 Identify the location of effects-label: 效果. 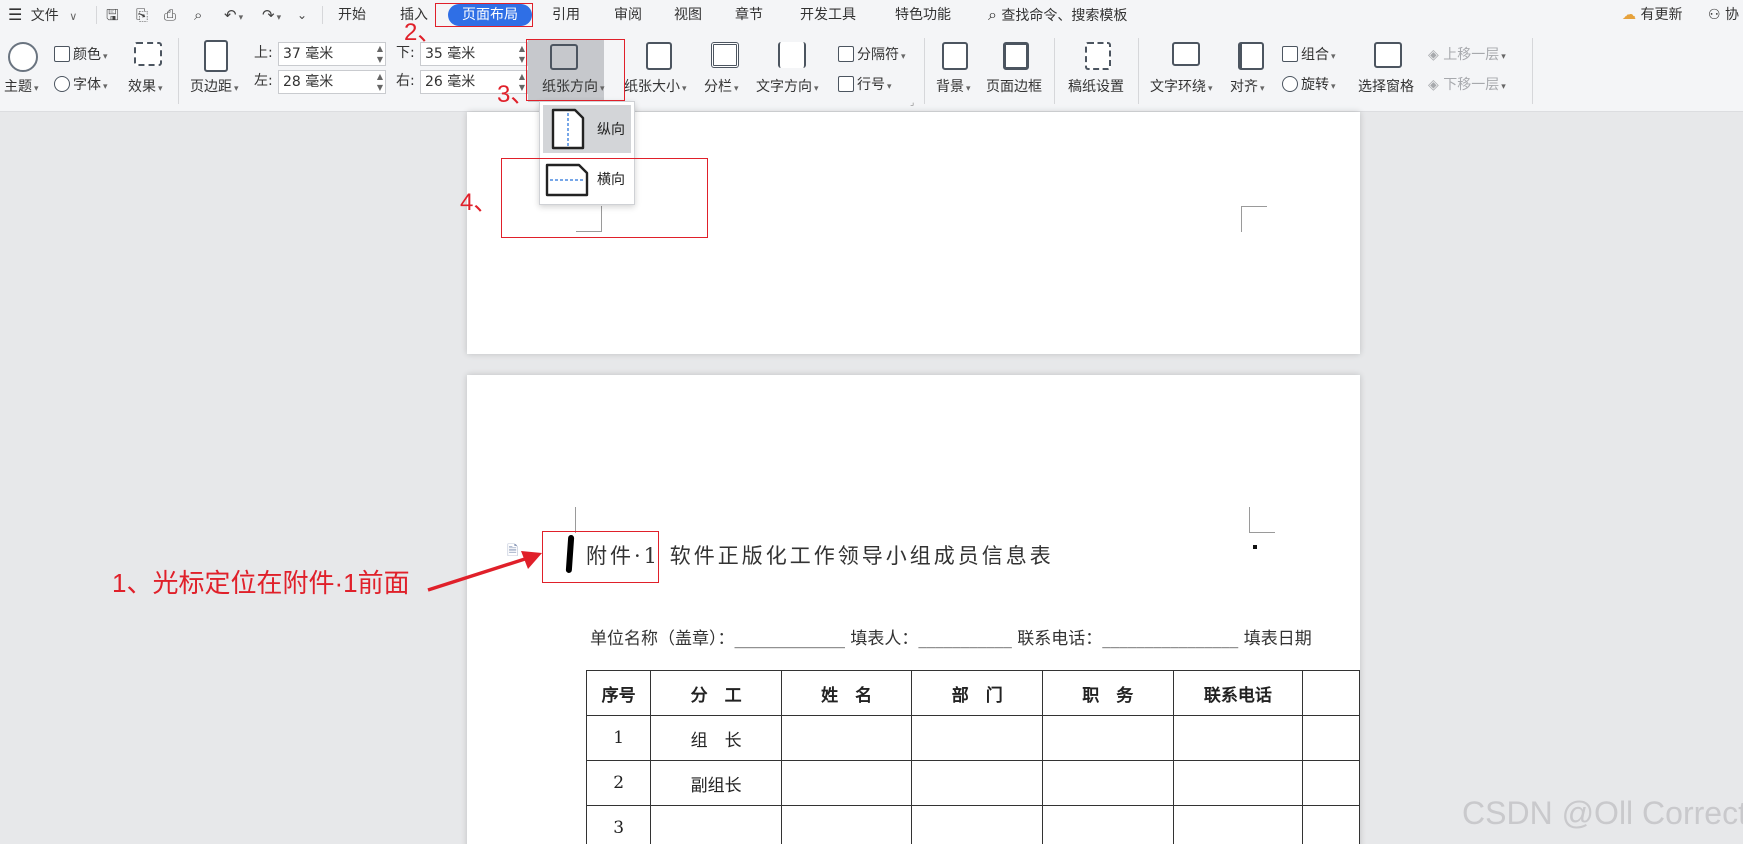
(142, 87).